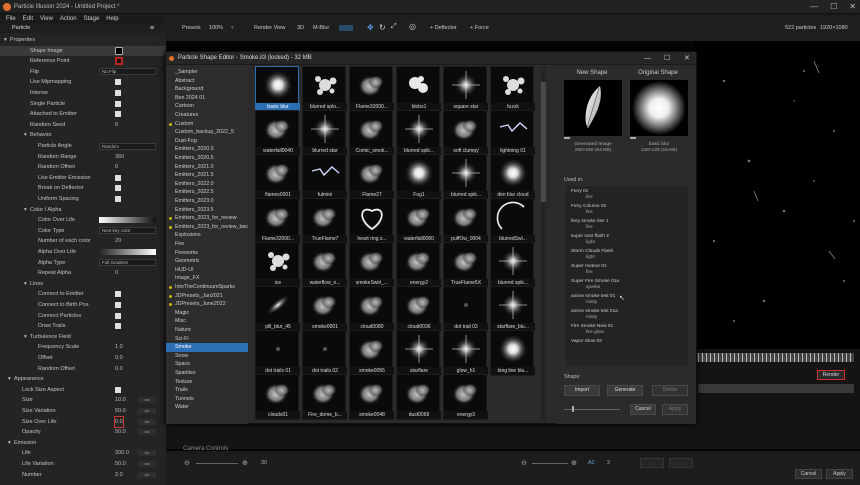 The image size is (860, 485). I want to click on shape-thumbnail: dot trails 01, so click(277, 353).